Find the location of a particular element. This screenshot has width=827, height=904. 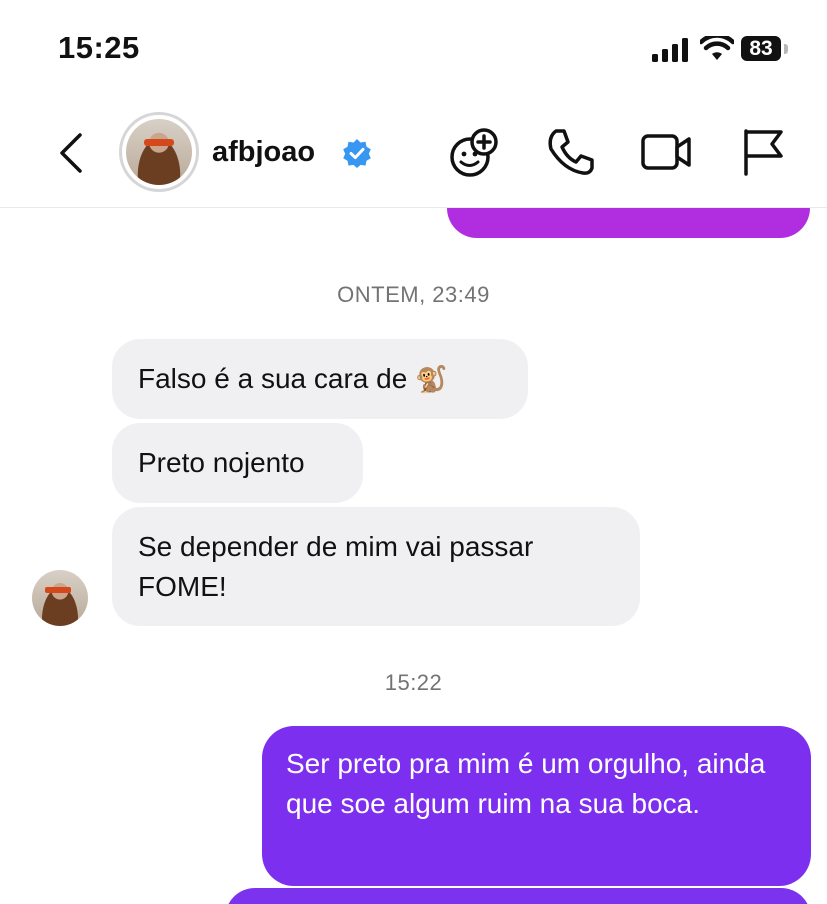

incoming-message: Preto nojento is located at coordinates (237, 463).